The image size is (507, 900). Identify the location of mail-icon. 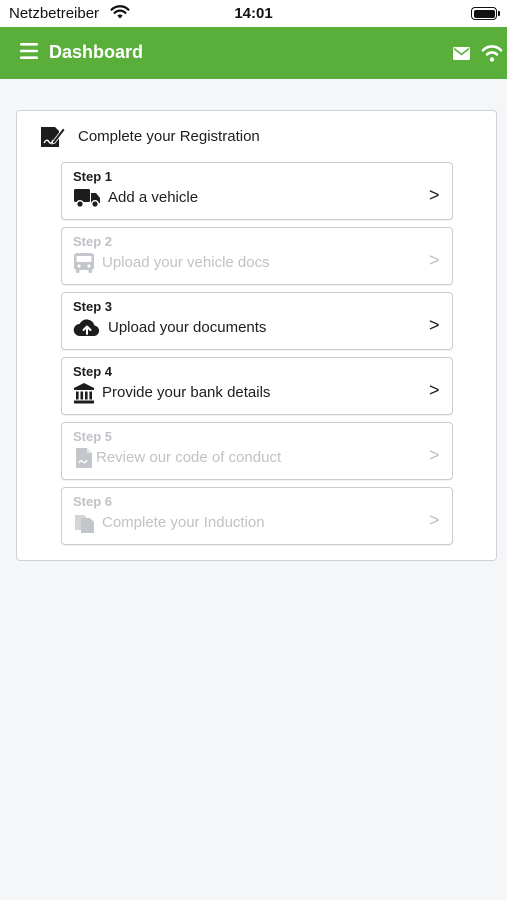
(461, 53).